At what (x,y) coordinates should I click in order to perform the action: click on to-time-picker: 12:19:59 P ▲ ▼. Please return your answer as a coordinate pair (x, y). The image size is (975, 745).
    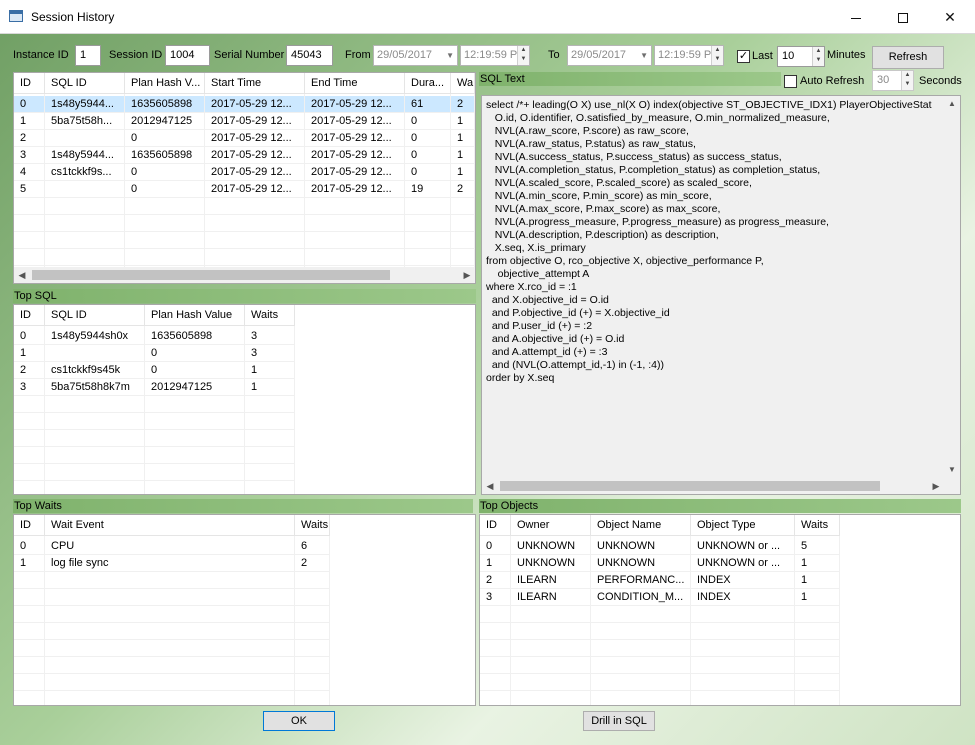
    Looking at the image, I should click on (689, 55).